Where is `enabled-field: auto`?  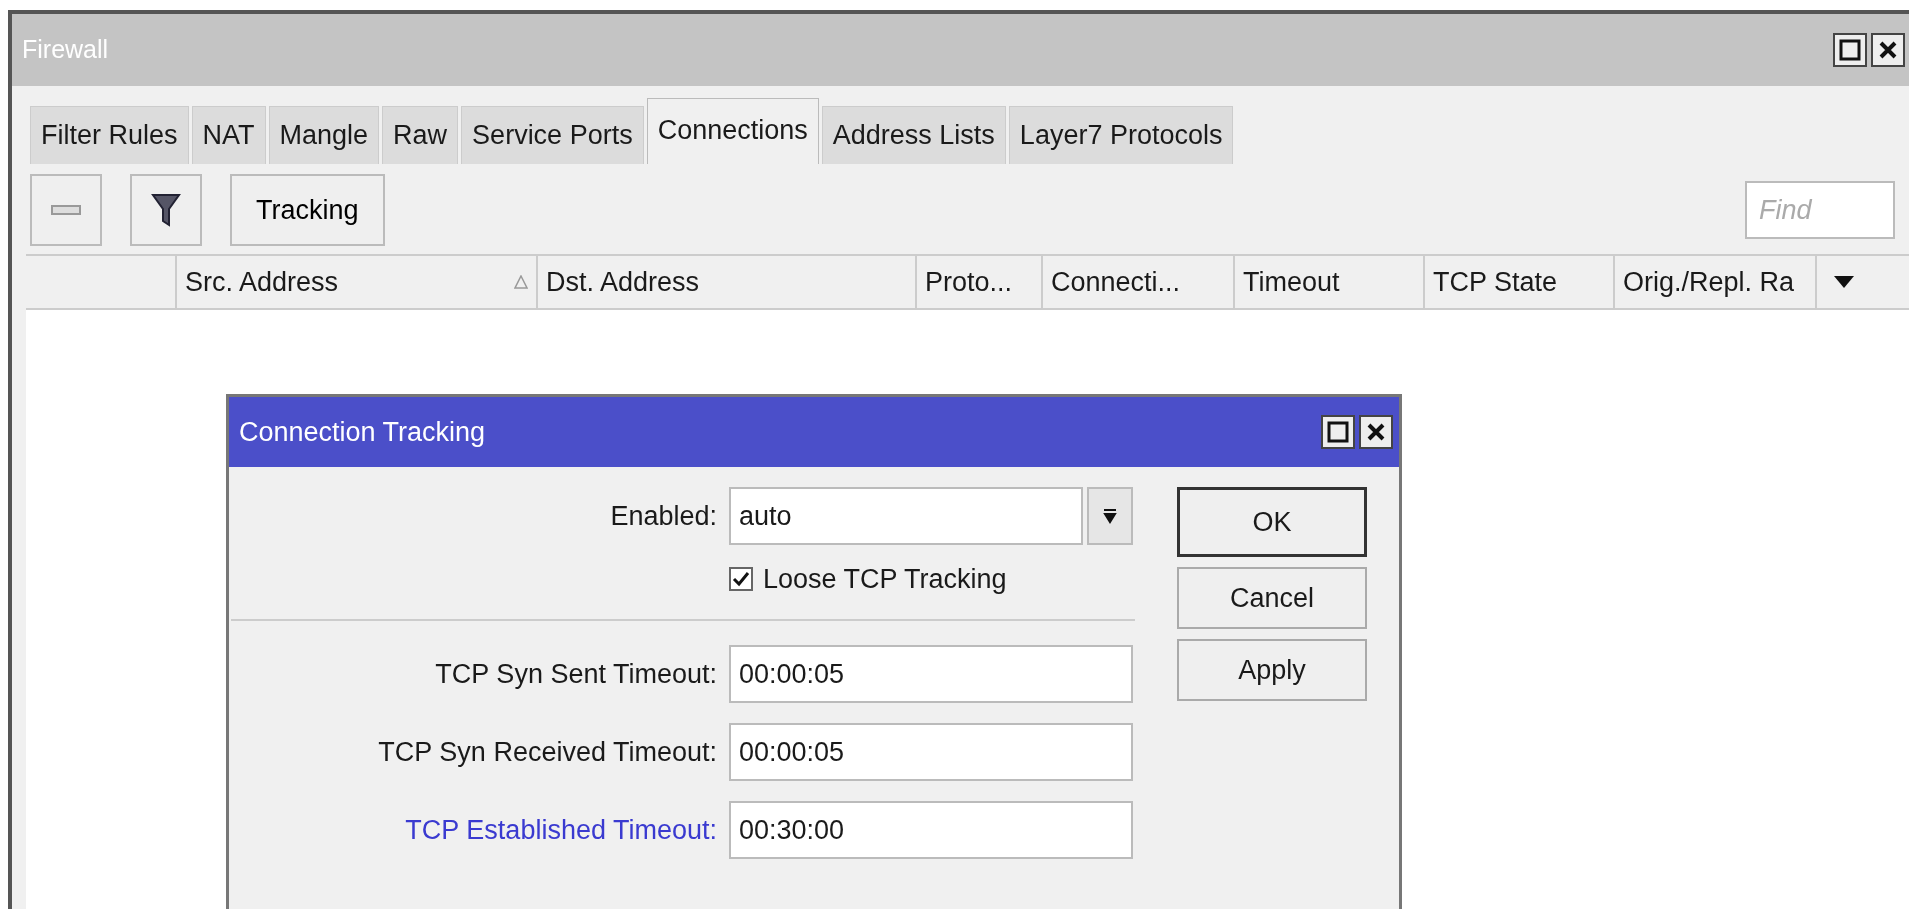
enabled-field: auto is located at coordinates (906, 516).